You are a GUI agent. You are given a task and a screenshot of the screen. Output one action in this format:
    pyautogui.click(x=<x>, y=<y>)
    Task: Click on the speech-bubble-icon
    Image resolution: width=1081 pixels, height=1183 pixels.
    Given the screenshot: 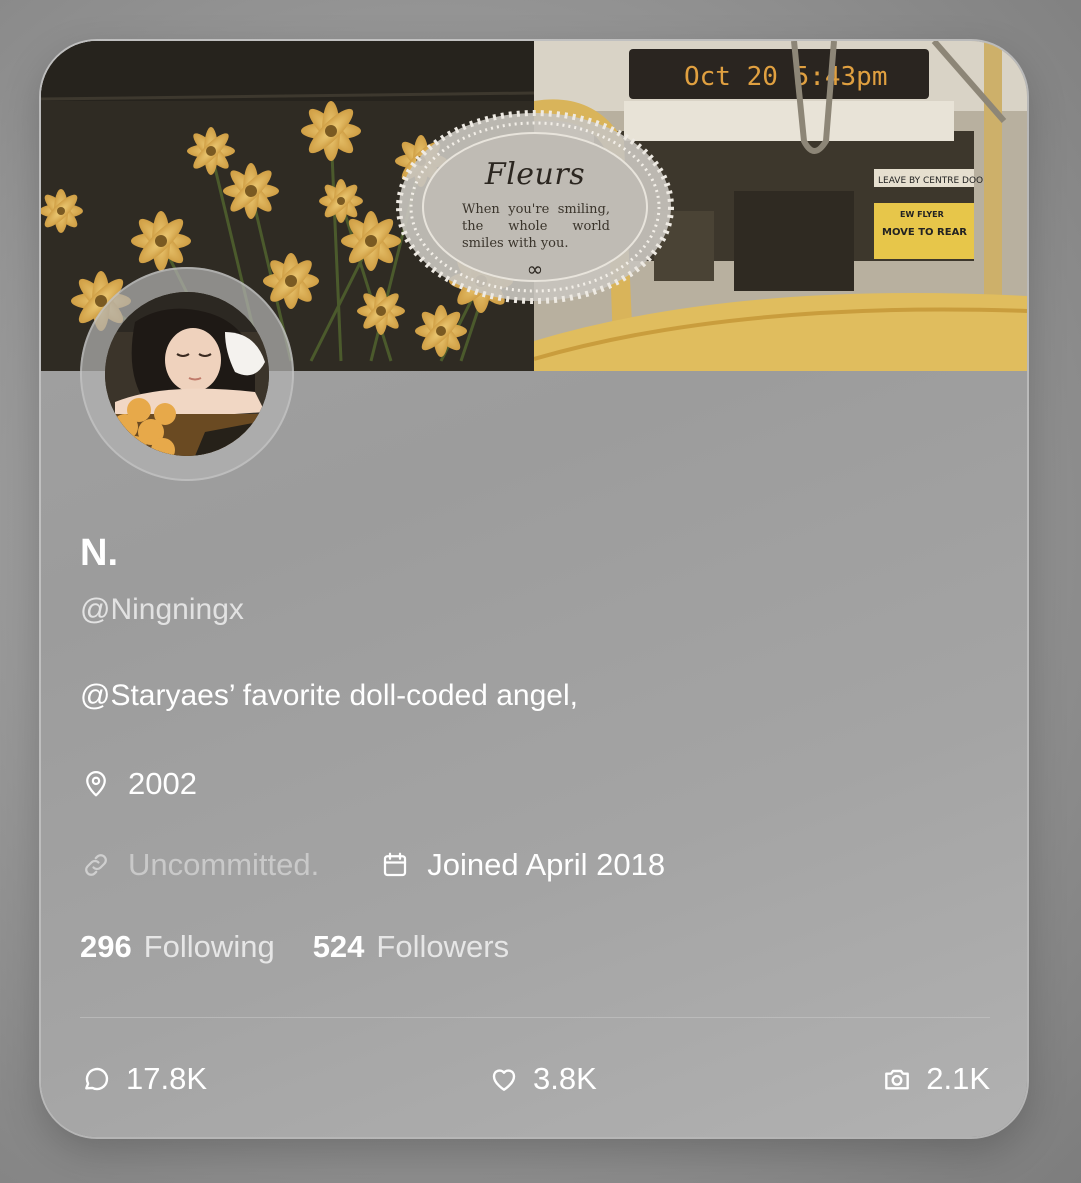 What is the action you would take?
    pyautogui.click(x=97, y=1079)
    